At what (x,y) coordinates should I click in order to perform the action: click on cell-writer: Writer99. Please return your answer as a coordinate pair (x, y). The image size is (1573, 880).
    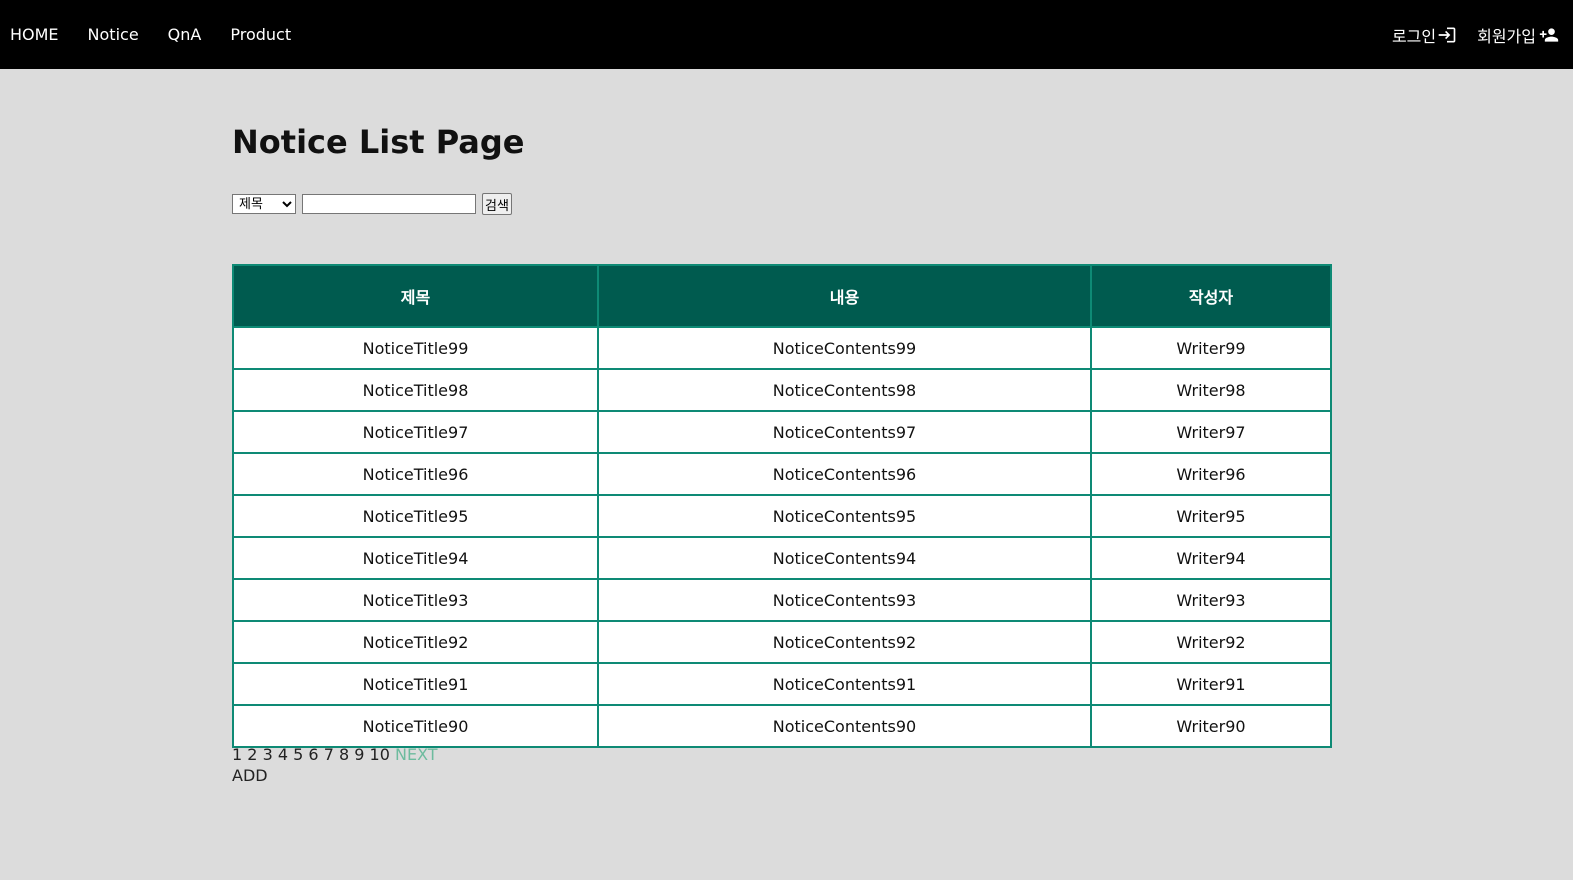
    Looking at the image, I should click on (1211, 348).